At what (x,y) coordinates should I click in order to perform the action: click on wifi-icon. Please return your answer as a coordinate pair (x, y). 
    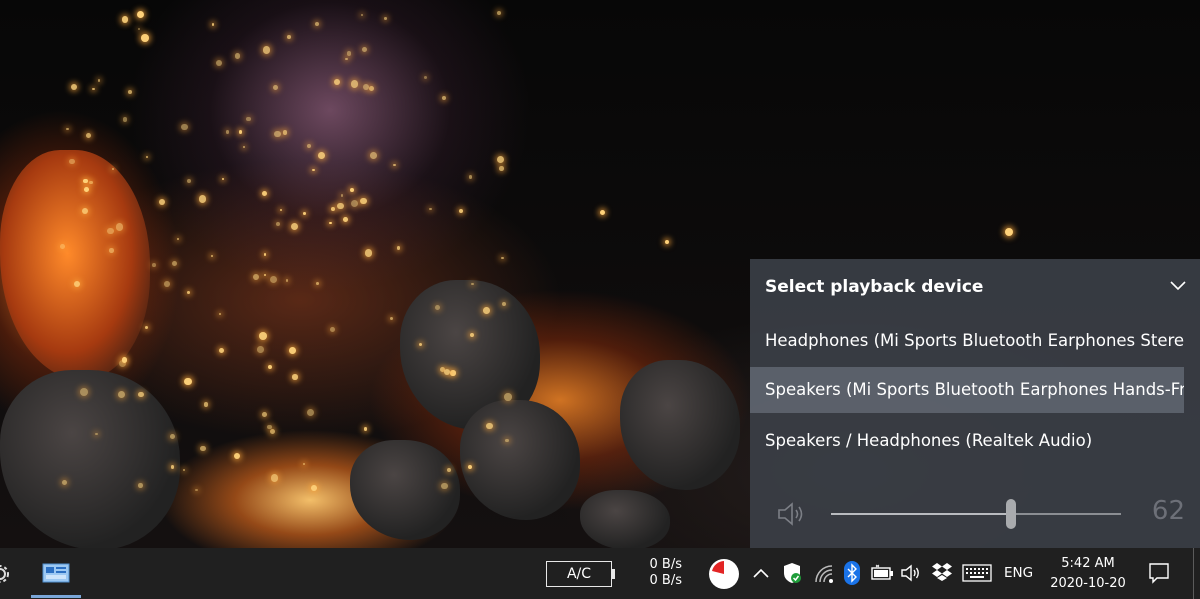
    Looking at the image, I should click on (824, 573).